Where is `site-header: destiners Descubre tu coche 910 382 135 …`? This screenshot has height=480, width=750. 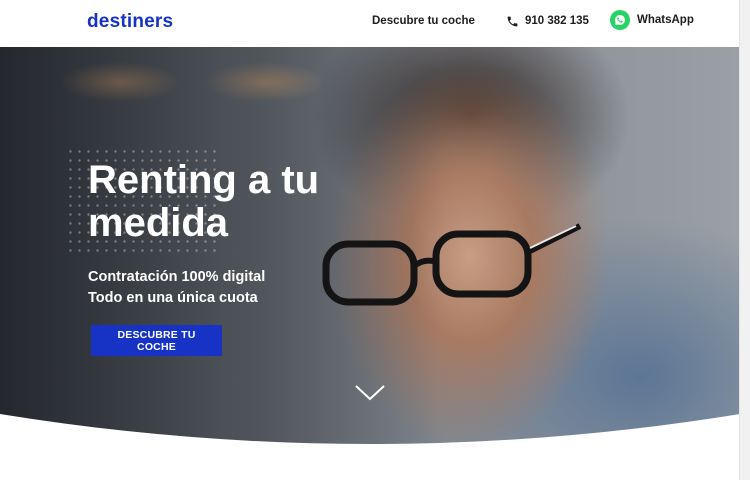 site-header: destiners Descubre tu coche 910 382 135 … is located at coordinates (370, 23).